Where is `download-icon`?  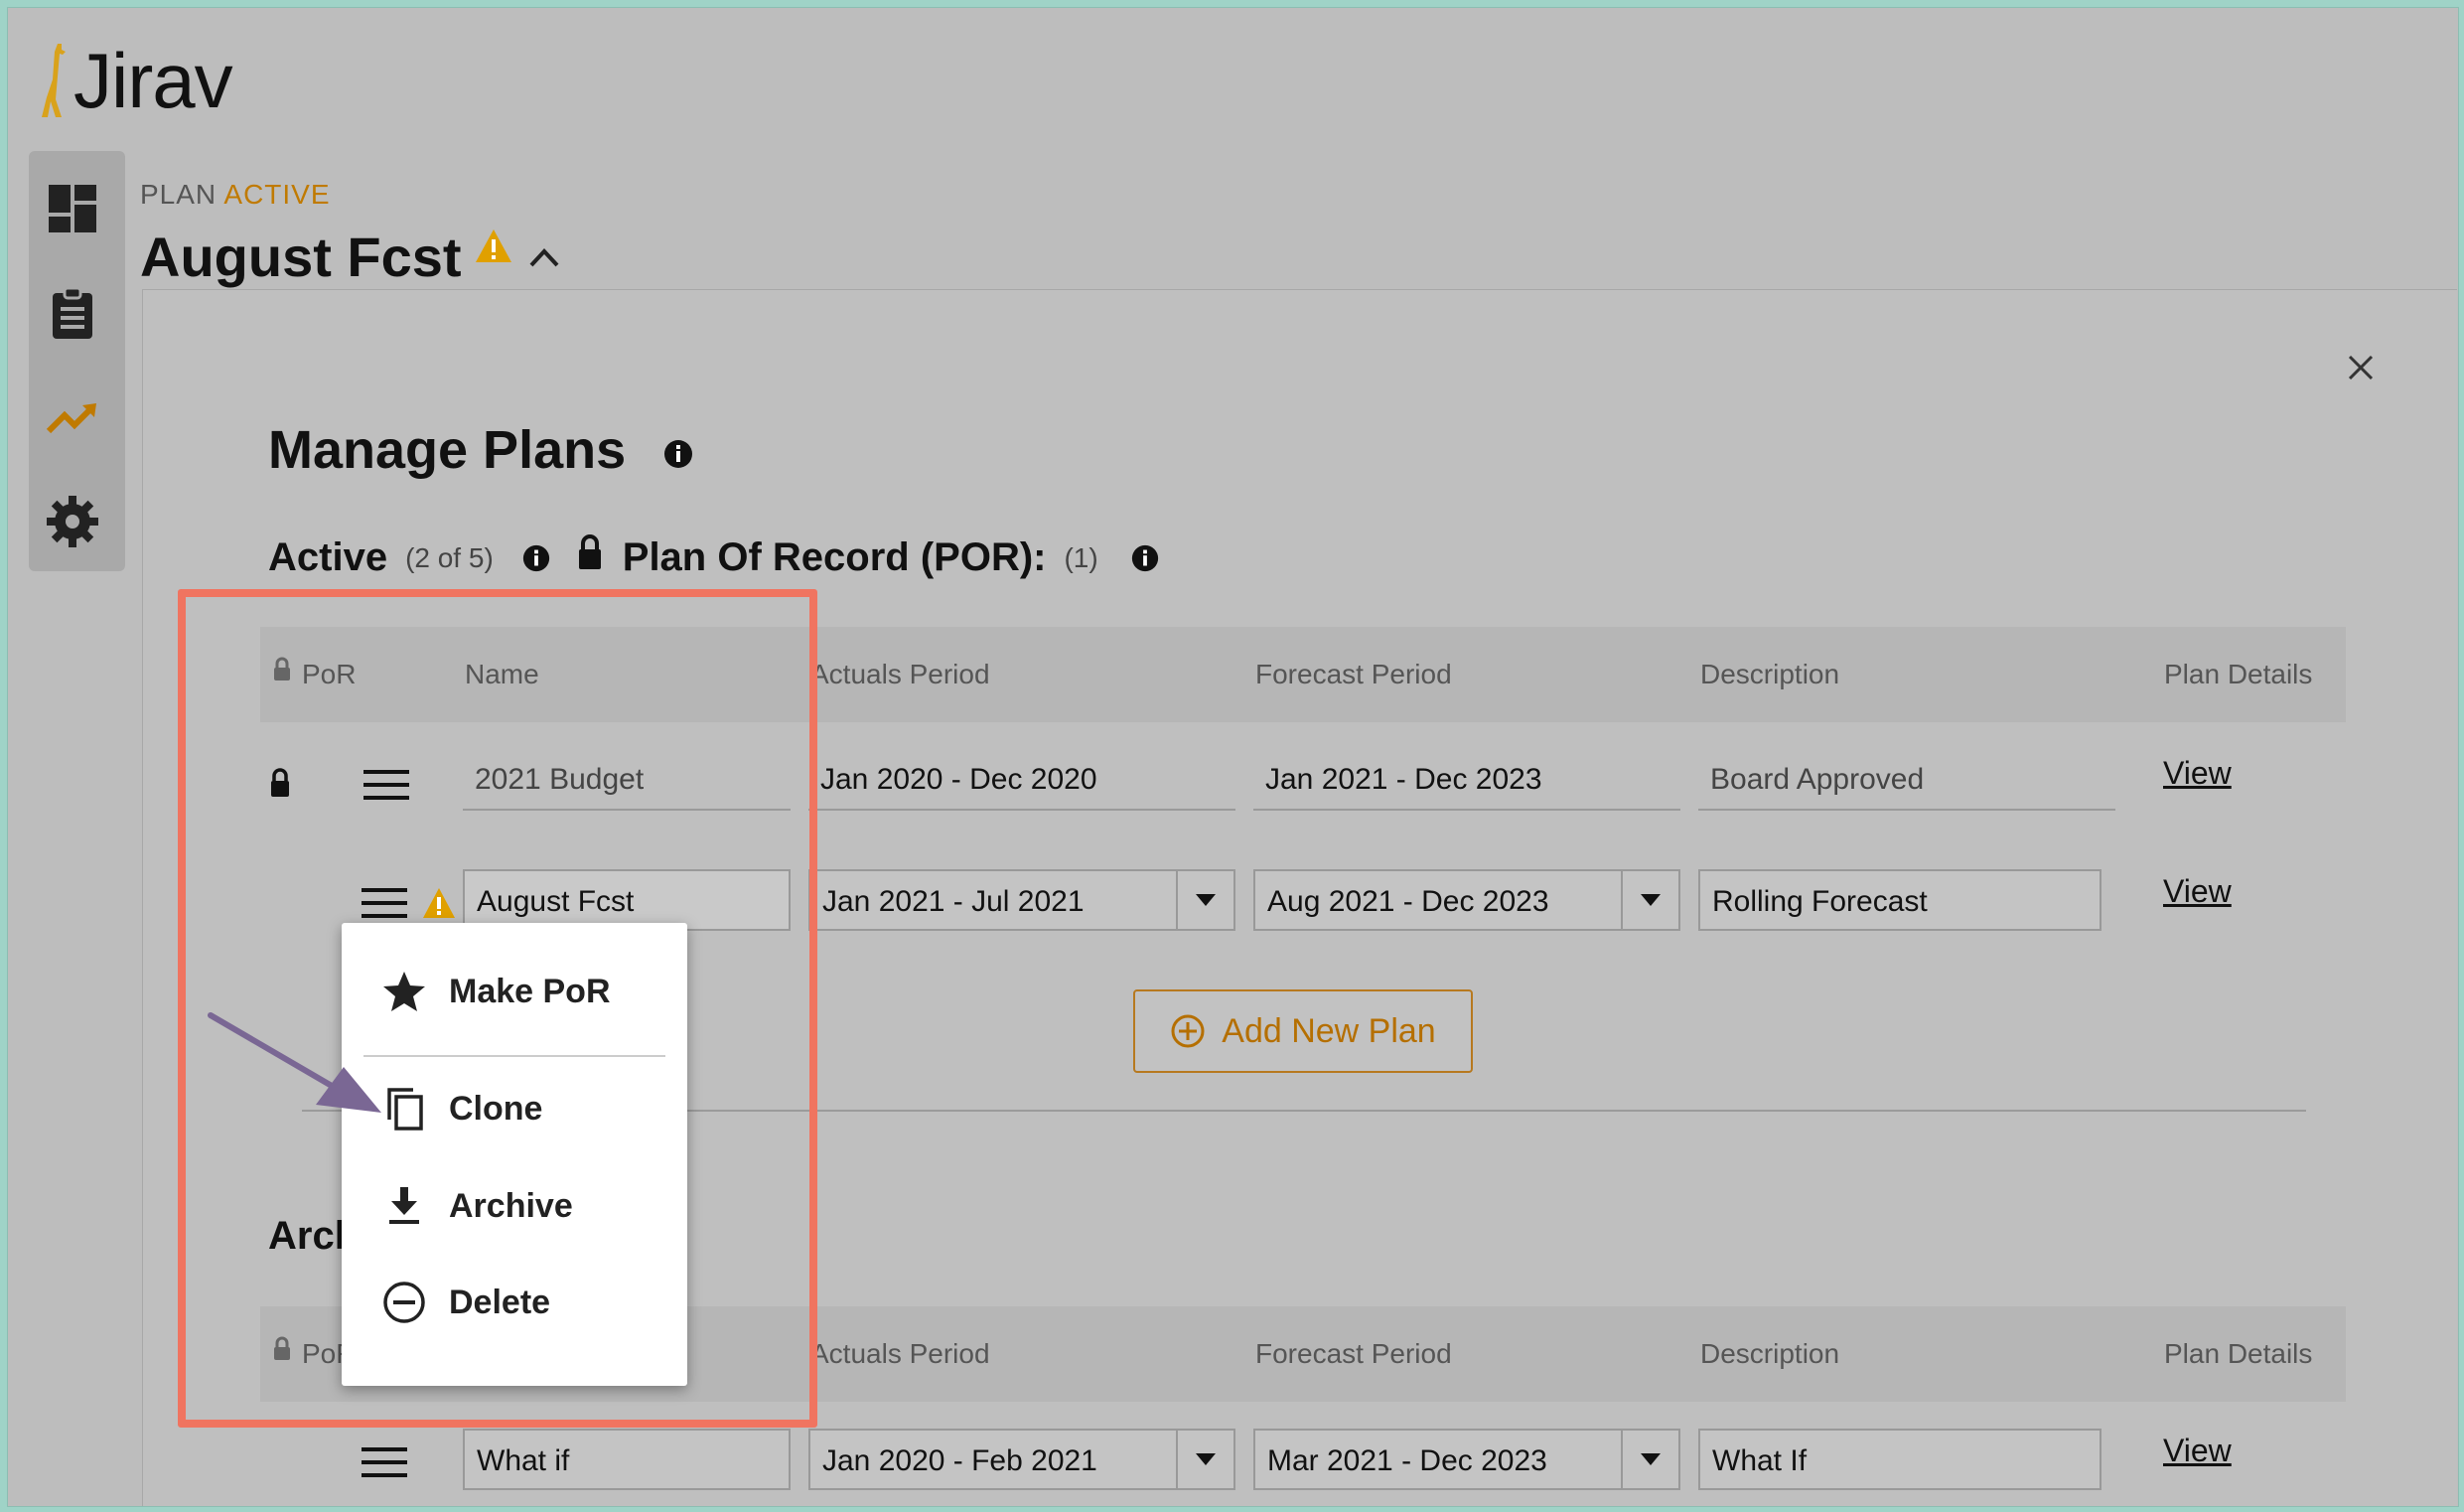 download-icon is located at coordinates (404, 1205).